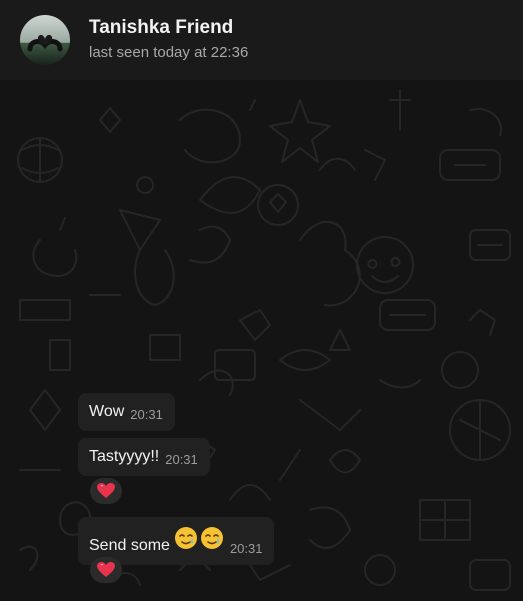 This screenshot has width=523, height=601. What do you see at coordinates (129, 545) in the screenshot?
I see `message-text: Send some` at bounding box center [129, 545].